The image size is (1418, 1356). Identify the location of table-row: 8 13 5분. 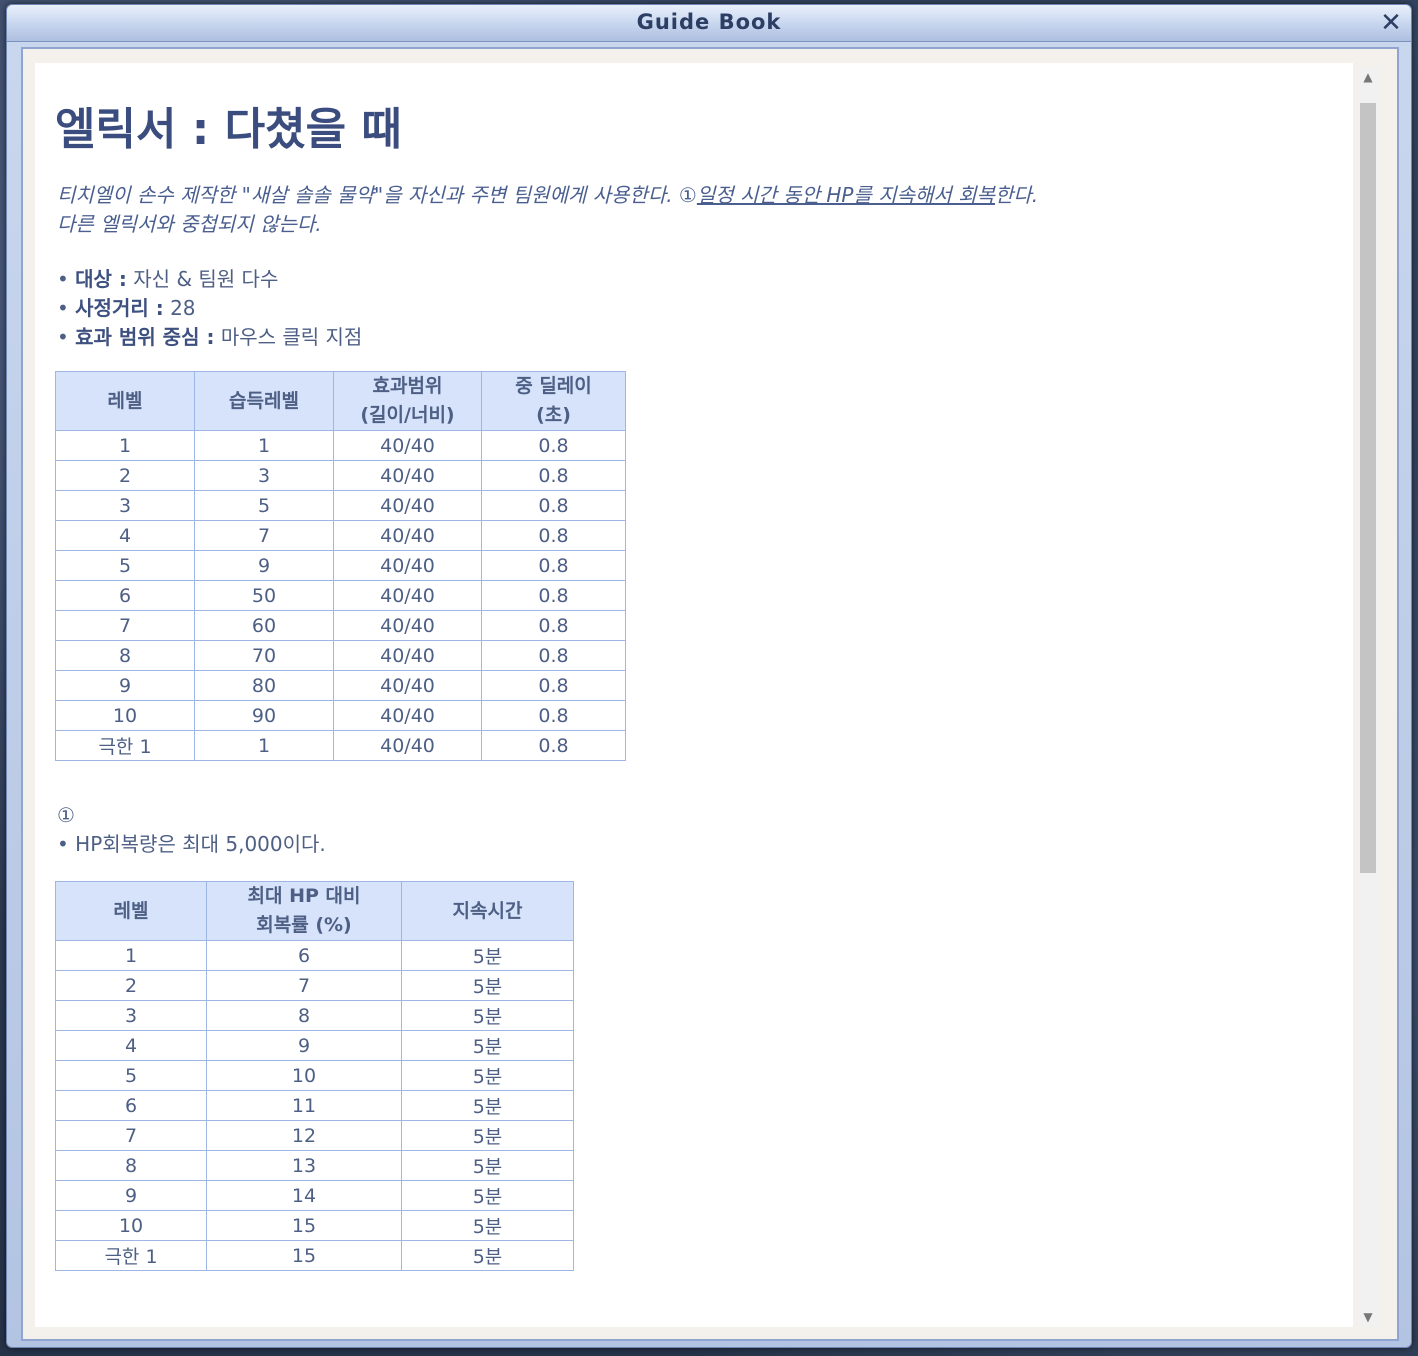
(314, 1165).